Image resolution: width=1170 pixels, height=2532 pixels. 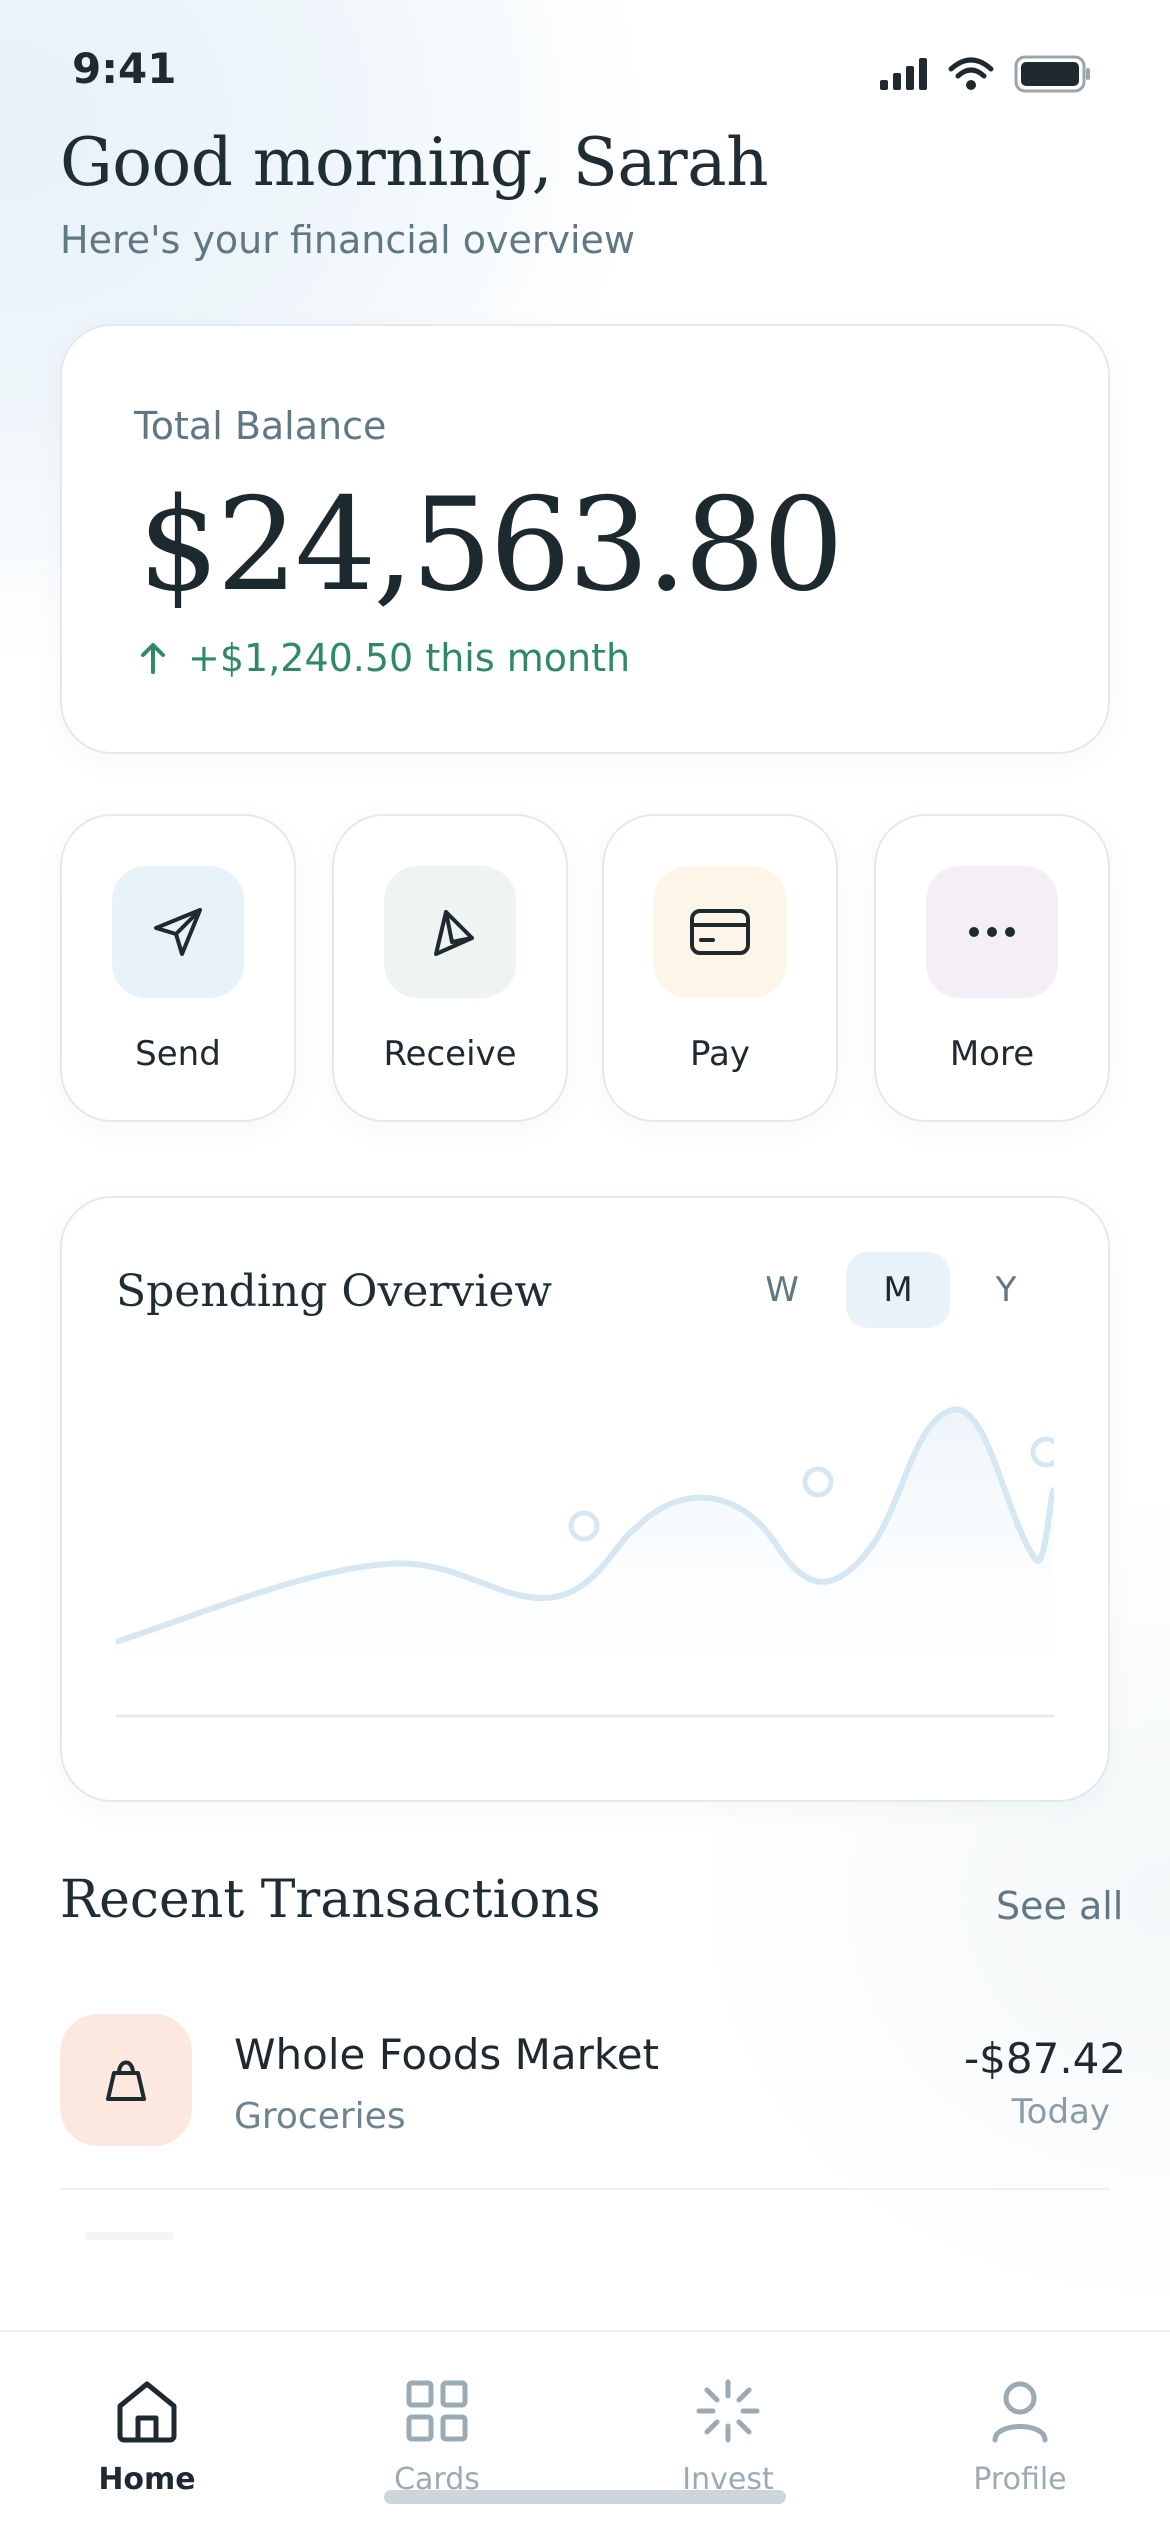 I want to click on period-tab-month: M, so click(x=898, y=1290).